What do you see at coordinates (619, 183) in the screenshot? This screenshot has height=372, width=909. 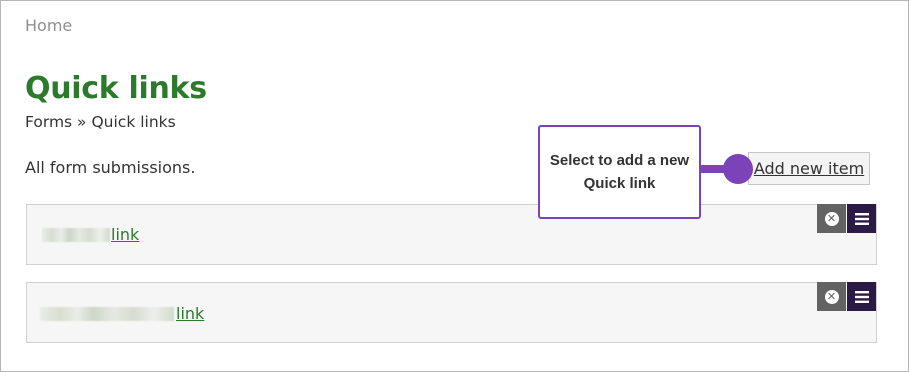 I see `callout-line-2: Quick link` at bounding box center [619, 183].